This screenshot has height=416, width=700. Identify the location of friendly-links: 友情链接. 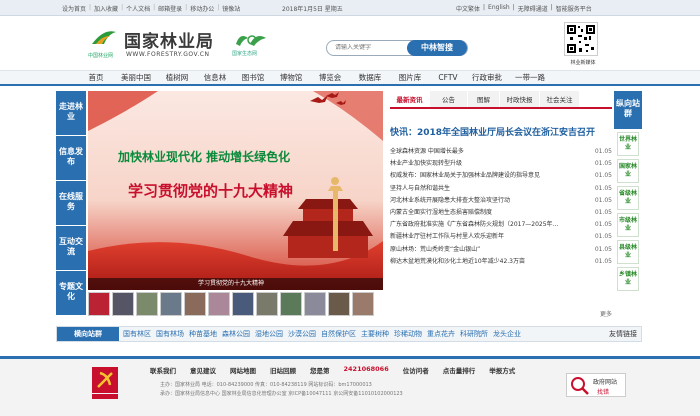
(623, 334).